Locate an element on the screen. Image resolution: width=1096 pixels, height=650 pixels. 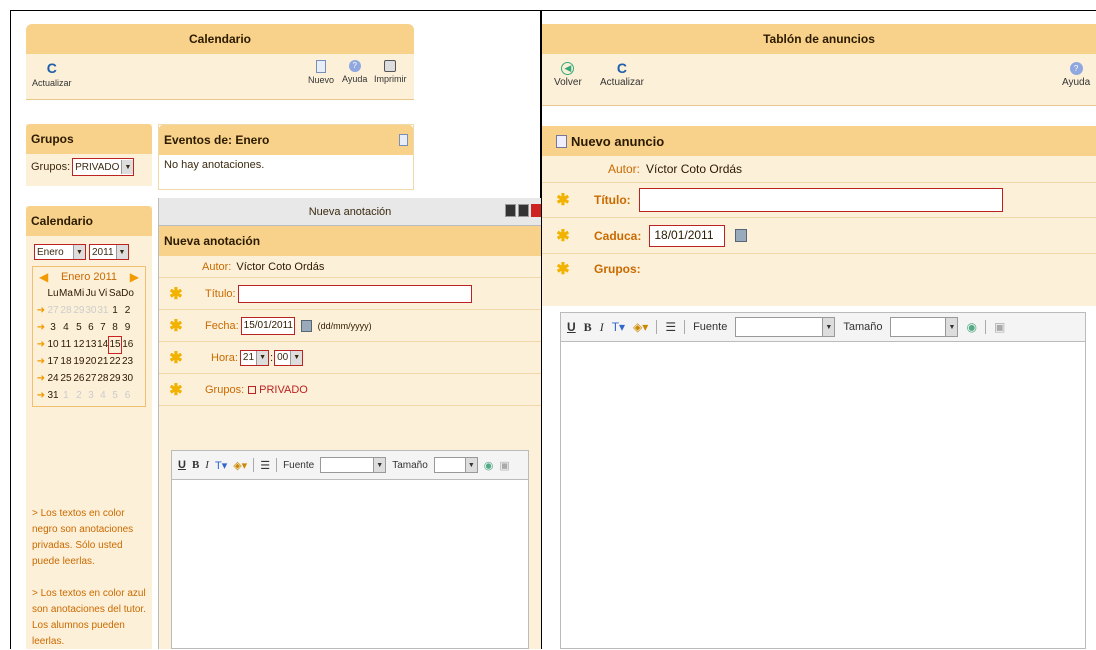
notice-expires-input: 18/01/2011 is located at coordinates (687, 235).